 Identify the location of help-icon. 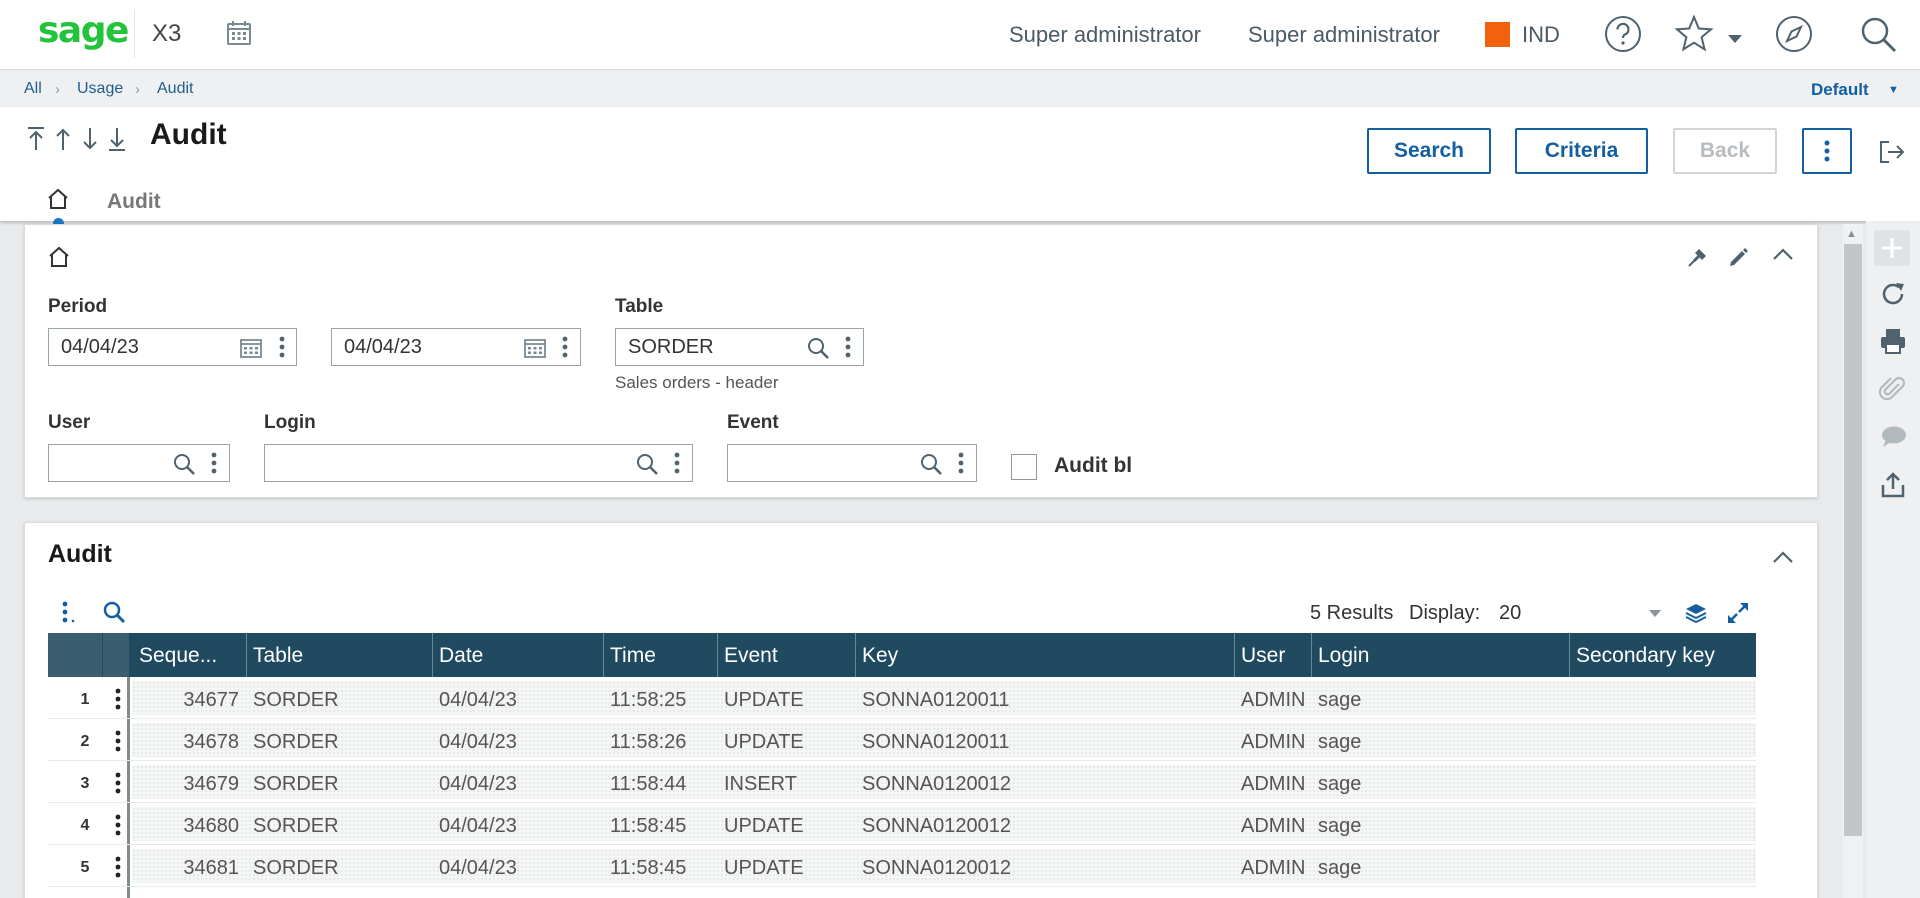
(1623, 34).